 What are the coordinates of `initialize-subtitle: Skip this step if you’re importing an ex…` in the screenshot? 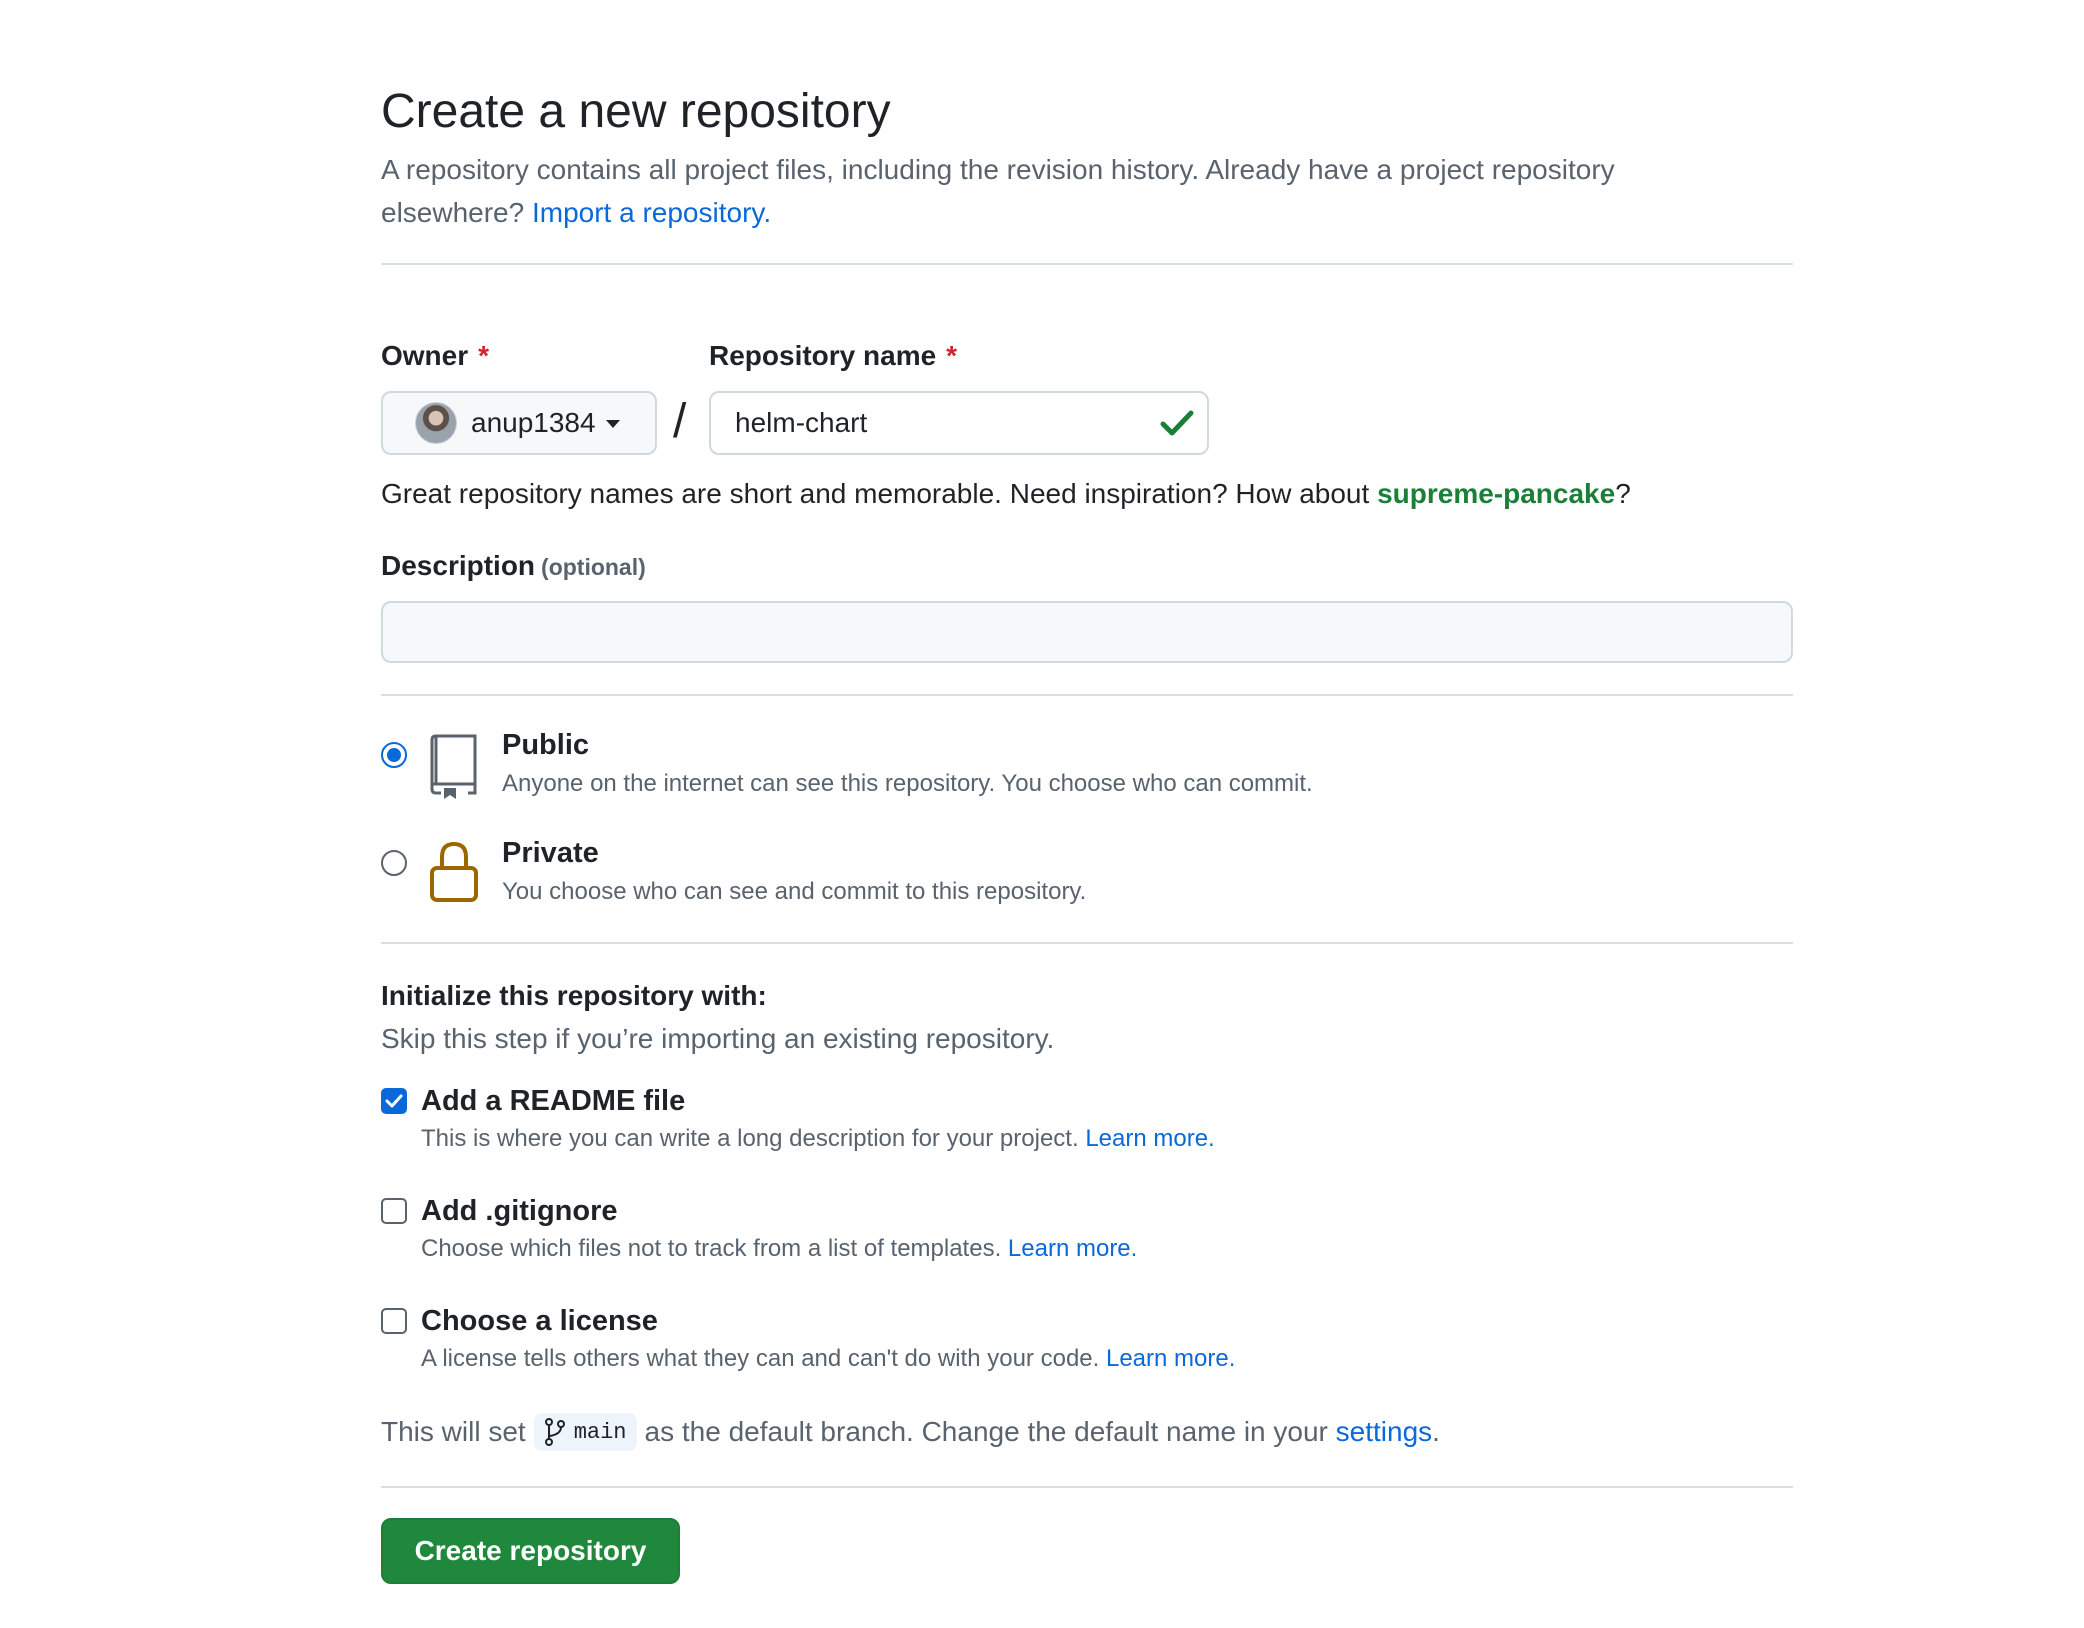 It's located at (718, 1038).